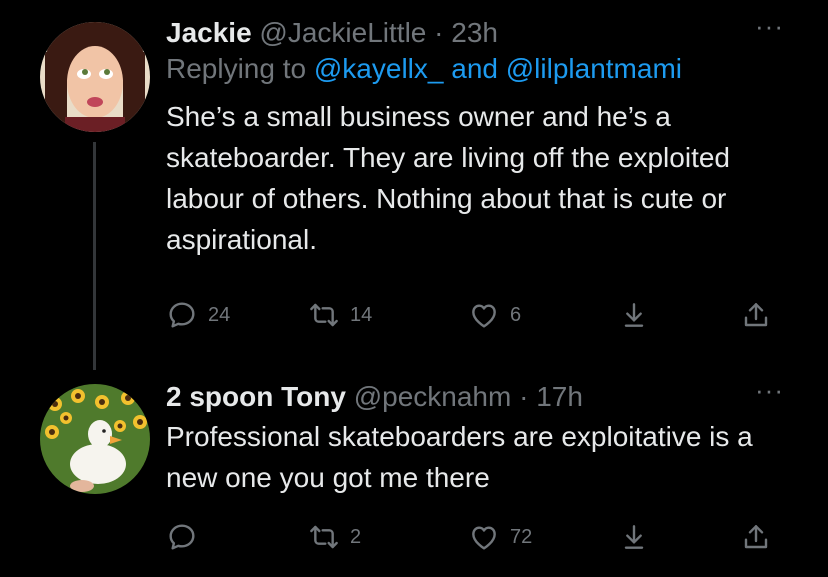 The width and height of the screenshot is (828, 577). I want to click on like-count: 72, so click(521, 536).